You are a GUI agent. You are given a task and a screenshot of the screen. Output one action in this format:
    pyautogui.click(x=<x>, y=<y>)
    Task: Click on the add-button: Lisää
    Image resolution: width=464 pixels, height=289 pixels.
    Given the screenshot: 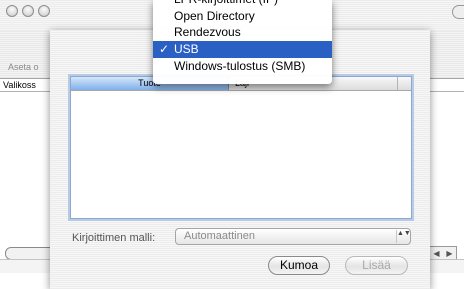 What is the action you would take?
    pyautogui.click(x=376, y=265)
    